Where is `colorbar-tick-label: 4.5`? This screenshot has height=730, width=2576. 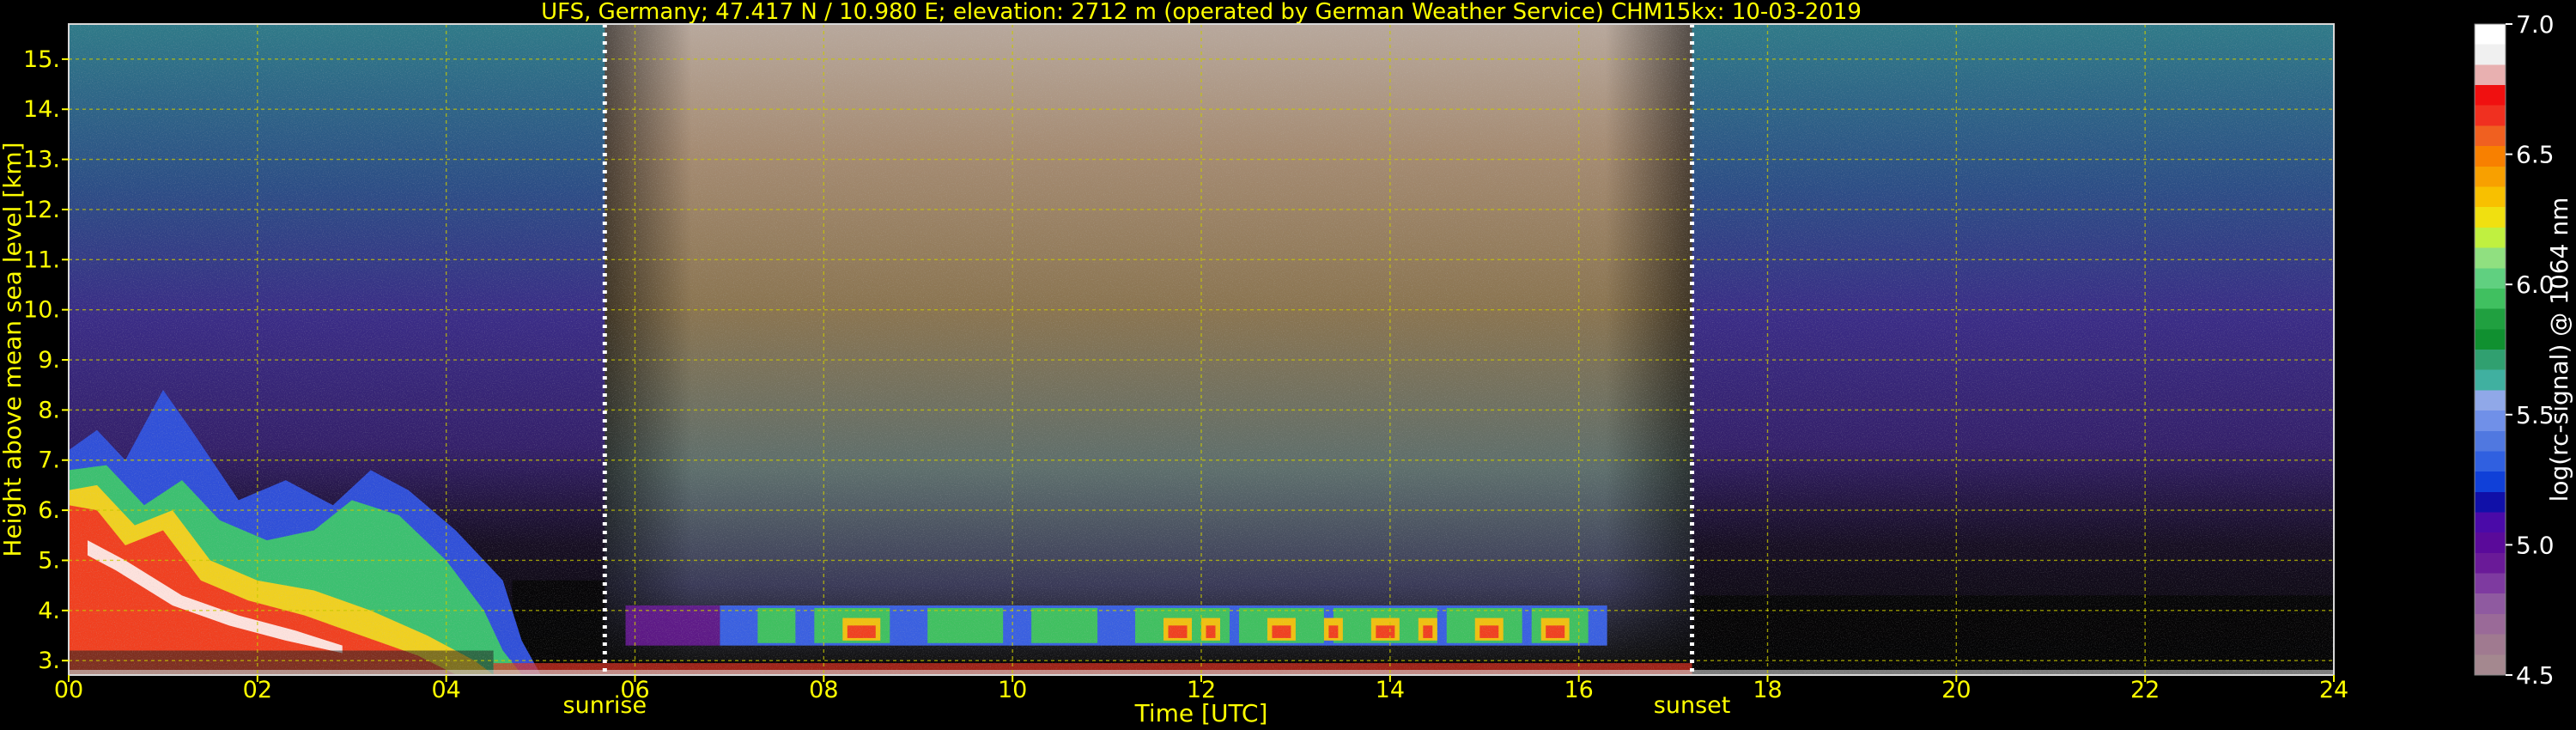
colorbar-tick-label: 4.5 is located at coordinates (2536, 675).